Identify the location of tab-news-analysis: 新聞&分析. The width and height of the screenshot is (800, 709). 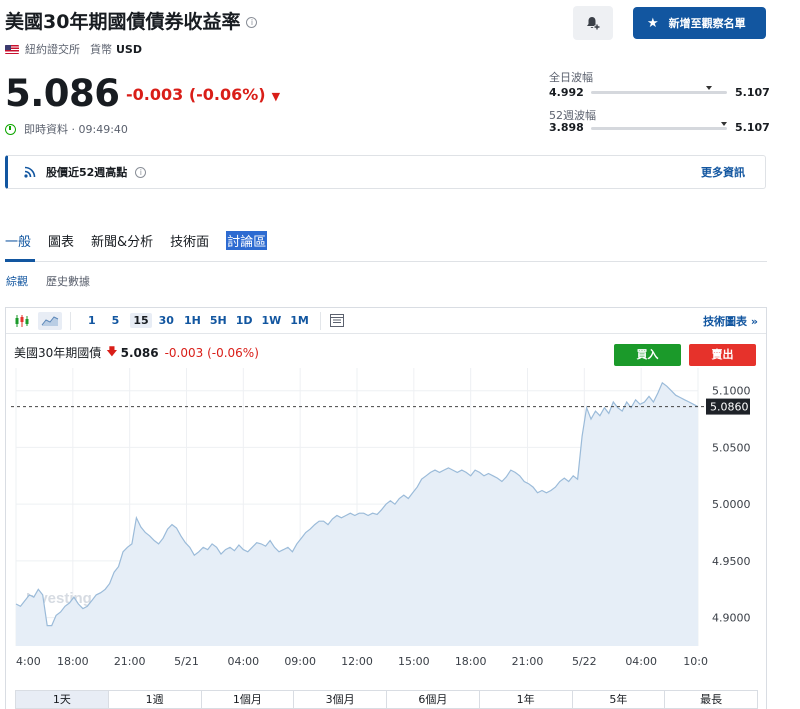
(122, 240).